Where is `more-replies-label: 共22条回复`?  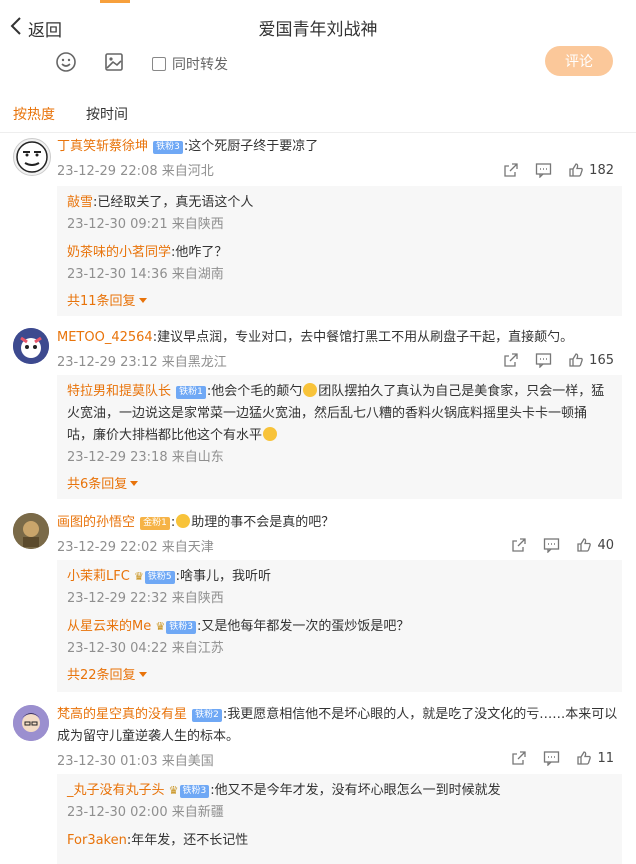 more-replies-label: 共22条回复 is located at coordinates (101, 675).